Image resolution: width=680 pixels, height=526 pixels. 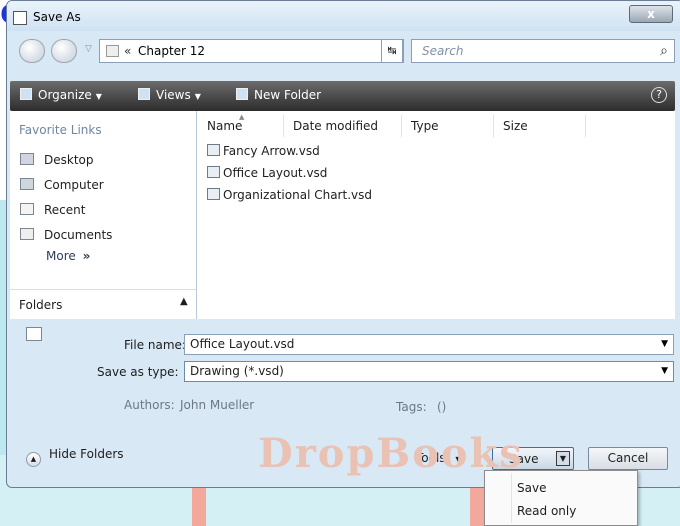 What do you see at coordinates (27, 209) in the screenshot?
I see `recent-icon` at bounding box center [27, 209].